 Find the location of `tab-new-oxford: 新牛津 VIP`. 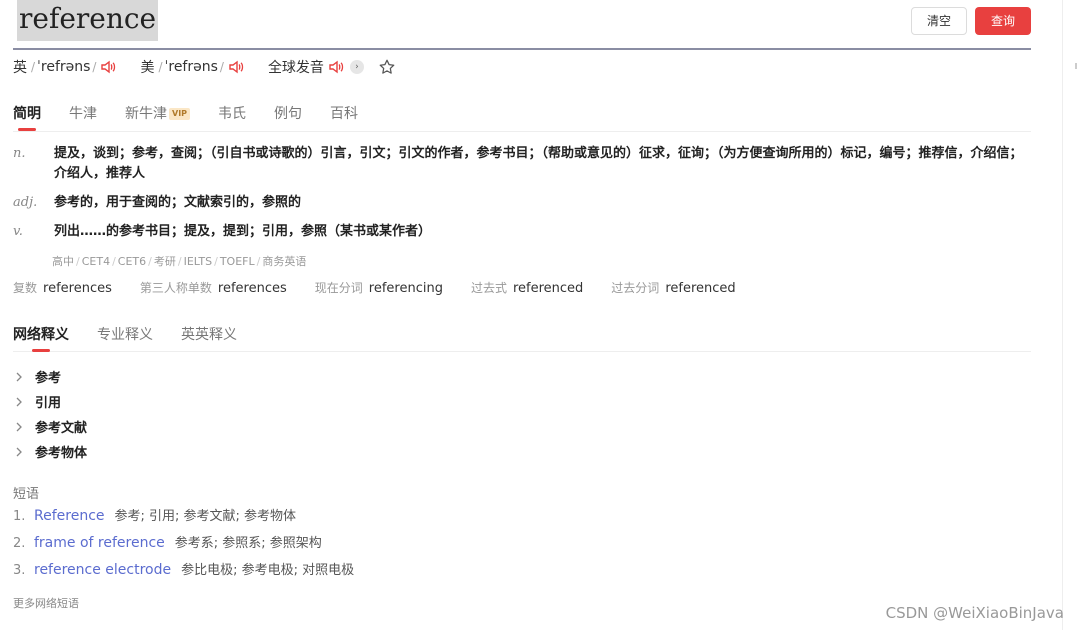

tab-new-oxford: 新牛津 VIP is located at coordinates (158, 117).